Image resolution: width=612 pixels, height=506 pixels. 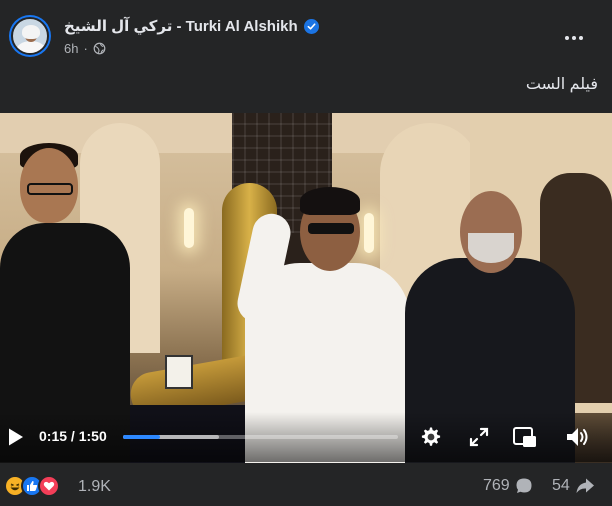 I want to click on avatar-image, so click(x=30, y=36).